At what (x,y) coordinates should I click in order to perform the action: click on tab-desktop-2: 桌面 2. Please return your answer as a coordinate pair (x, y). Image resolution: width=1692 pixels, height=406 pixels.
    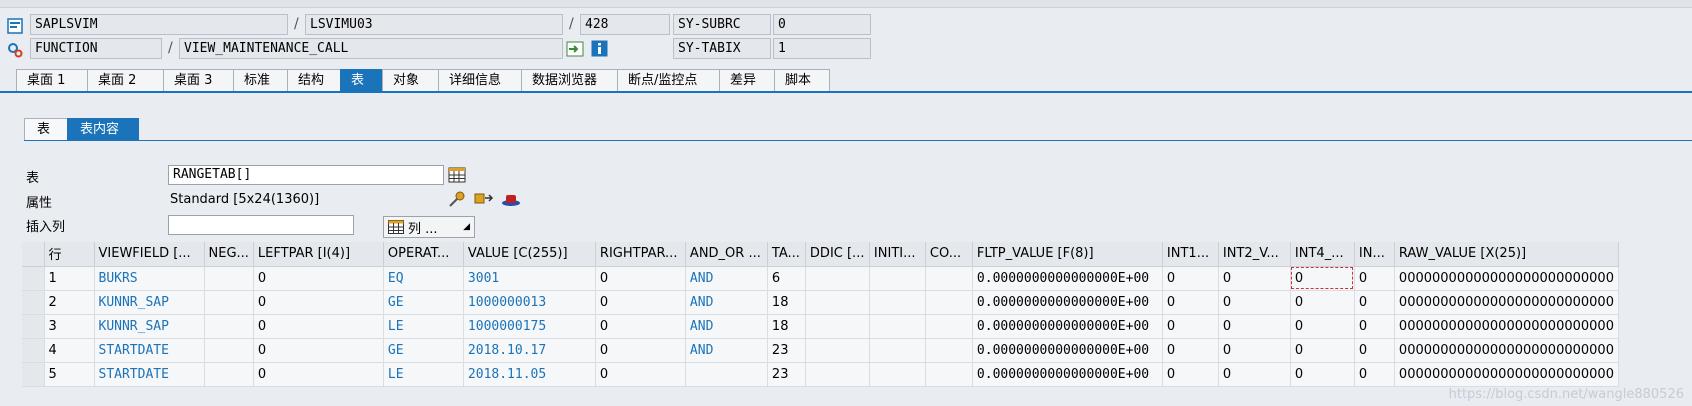
    Looking at the image, I should click on (125, 80).